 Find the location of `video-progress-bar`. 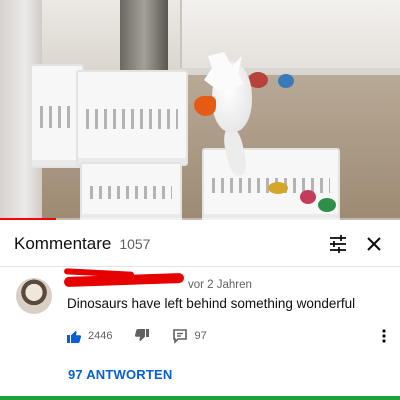

video-progress-bar is located at coordinates (200, 219).